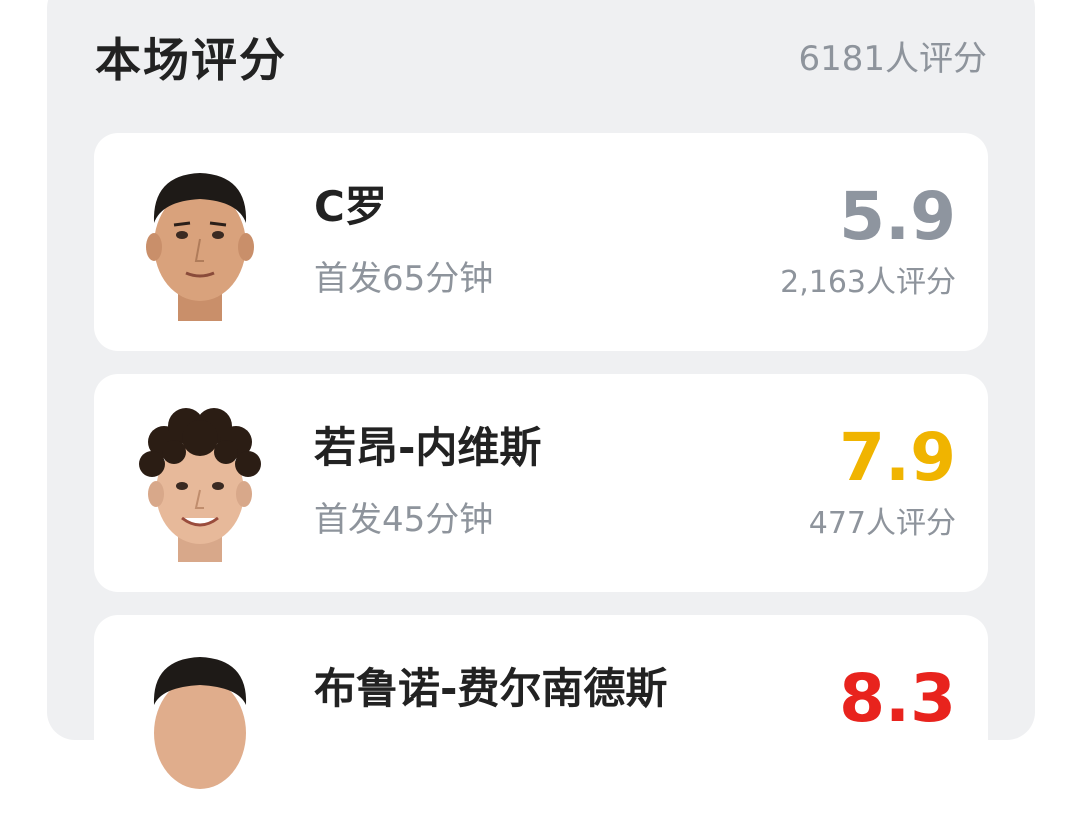  Describe the element at coordinates (404, 520) in the screenshot. I see `player-playtime: 首发45分钟` at that location.